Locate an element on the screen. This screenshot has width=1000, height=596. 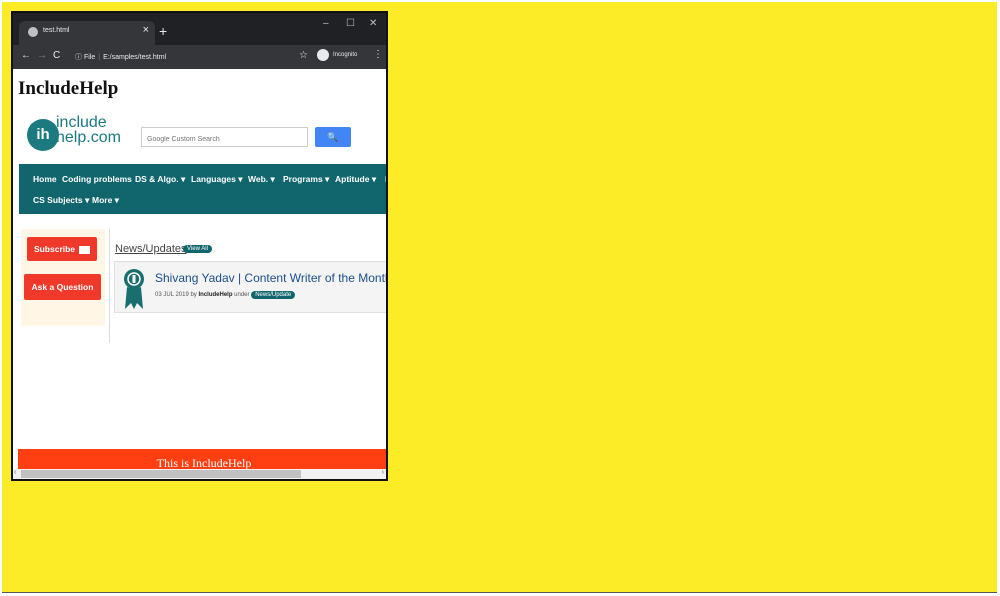
search-box is located at coordinates (225, 138).